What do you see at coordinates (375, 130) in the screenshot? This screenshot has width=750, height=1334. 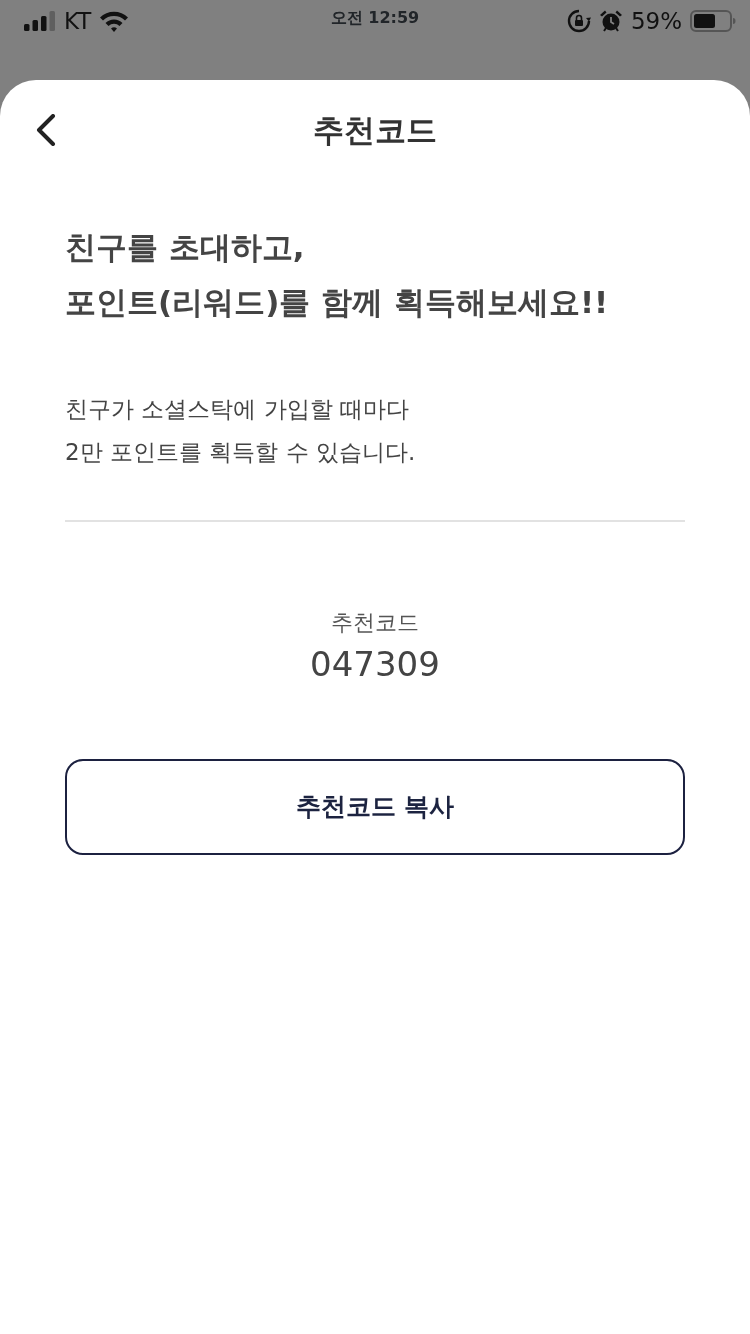 I see `sheet-title: 추천코드` at bounding box center [375, 130].